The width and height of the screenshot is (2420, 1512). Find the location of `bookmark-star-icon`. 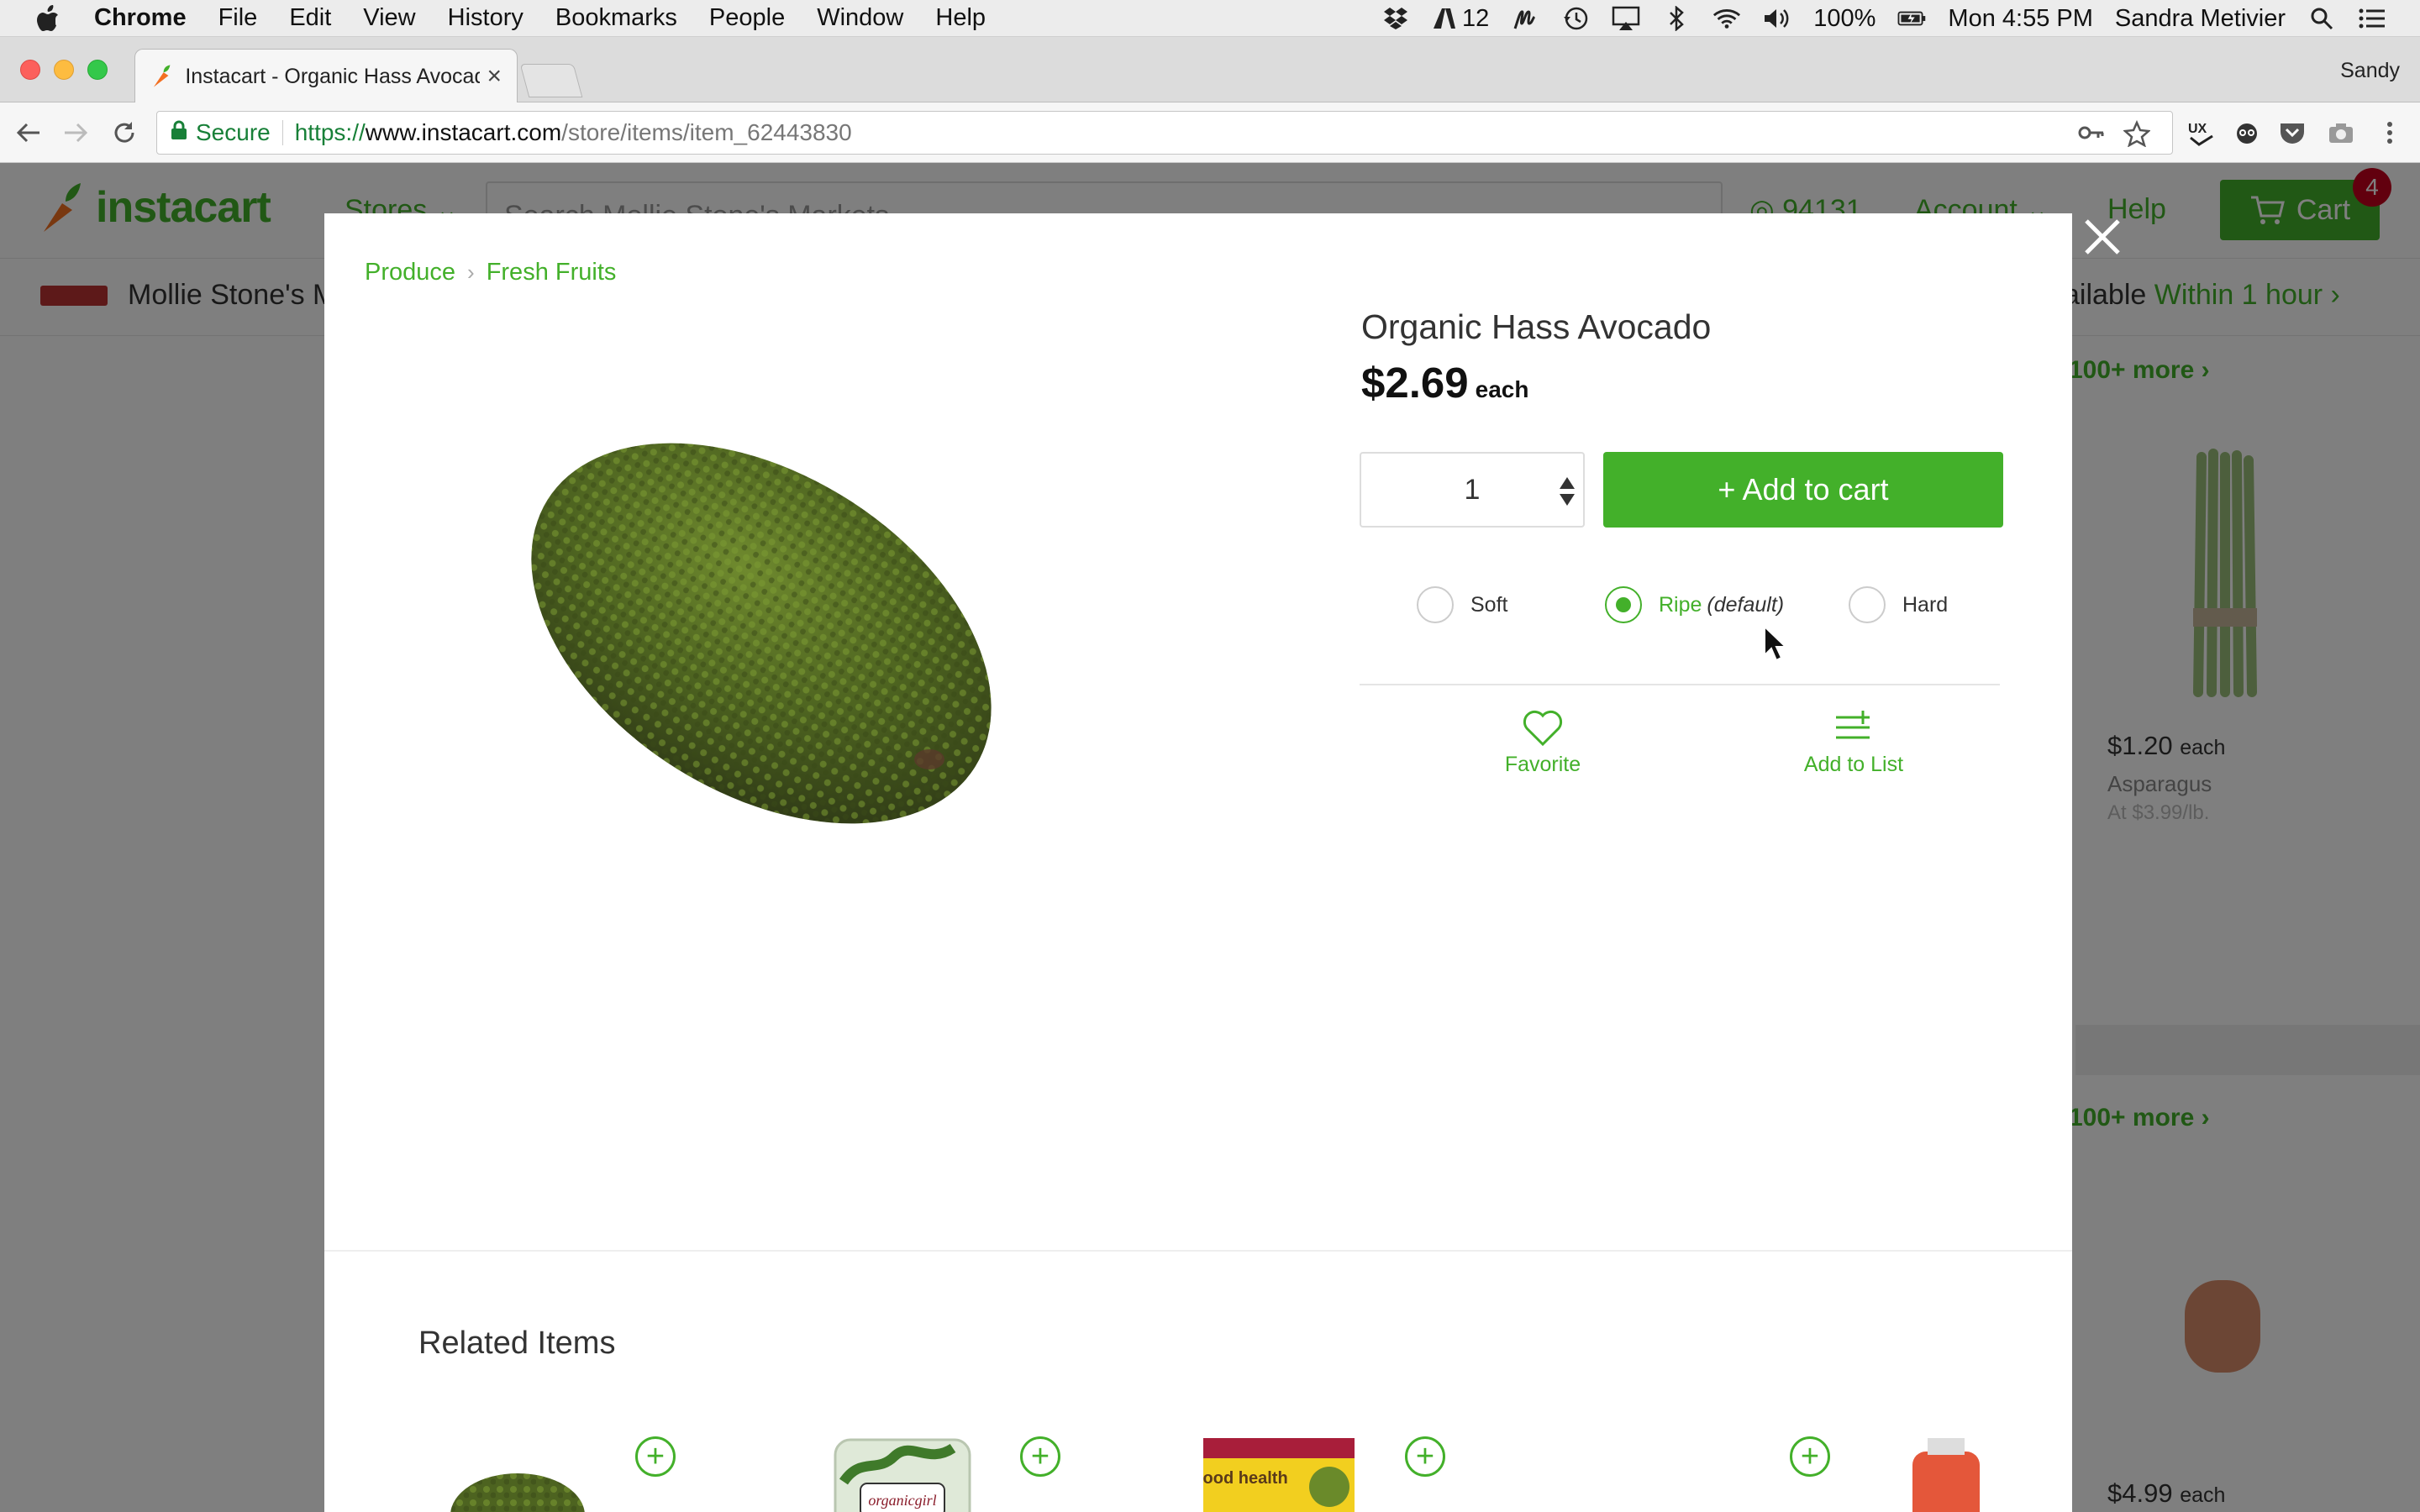

bookmark-star-icon is located at coordinates (2137, 136).